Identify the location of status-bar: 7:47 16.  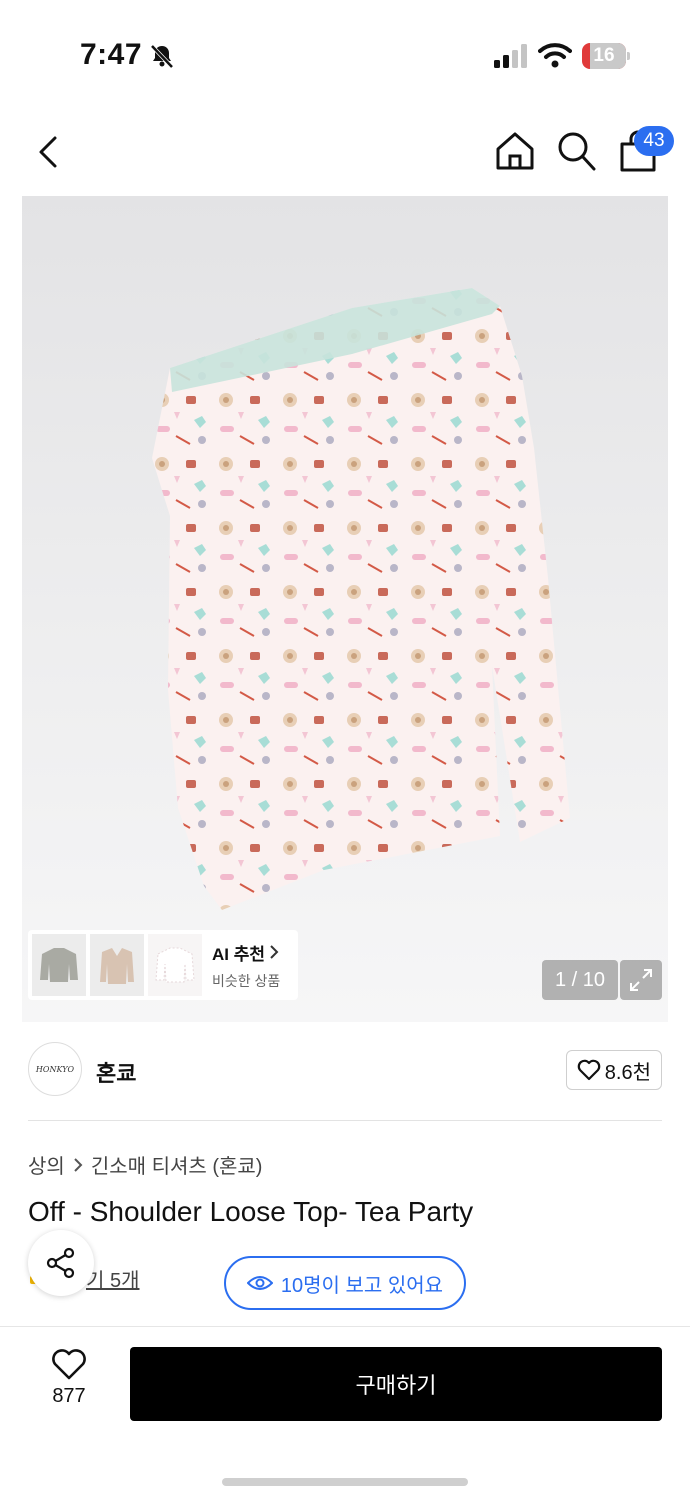
(345, 50).